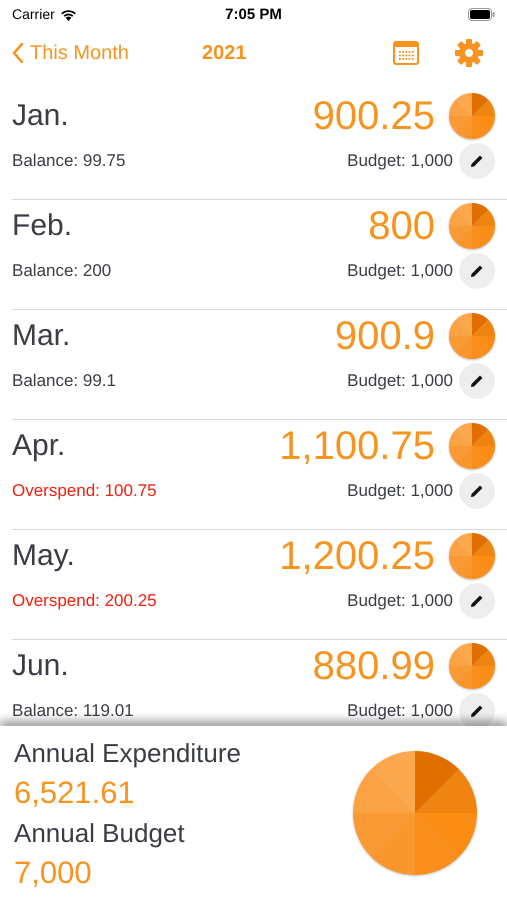  What do you see at coordinates (85, 491) in the screenshot?
I see `overspend-label: Overspend: 100.75` at bounding box center [85, 491].